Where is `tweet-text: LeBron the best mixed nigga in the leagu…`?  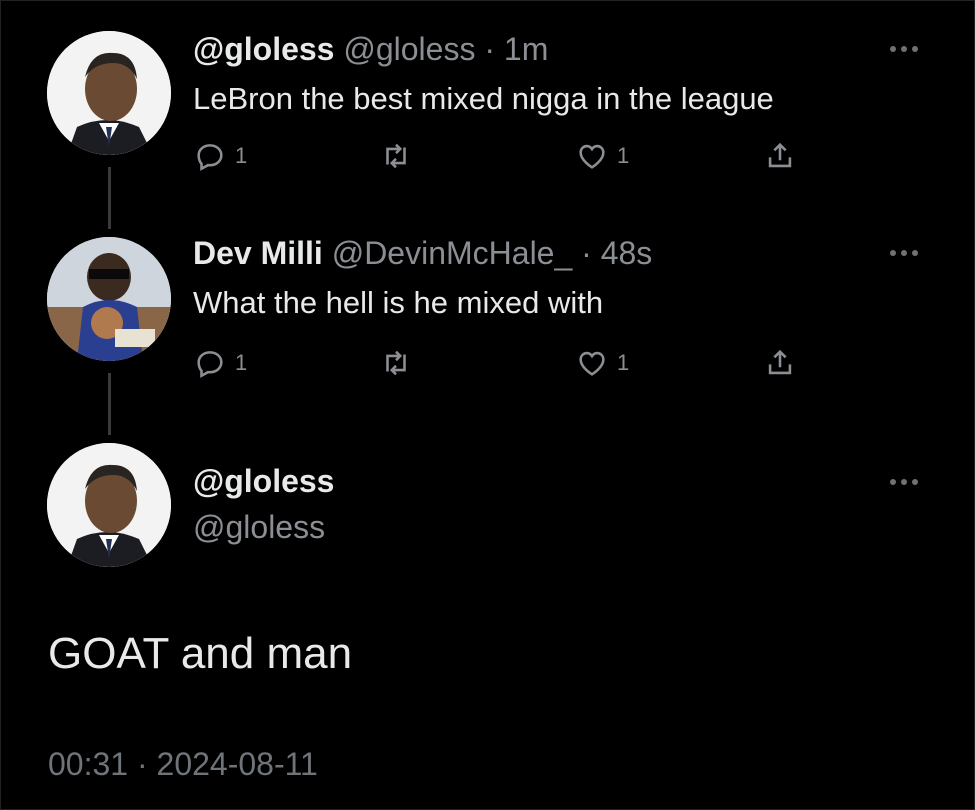
tweet-text: LeBron the best mixed nigga in the leagu… is located at coordinates (483, 98).